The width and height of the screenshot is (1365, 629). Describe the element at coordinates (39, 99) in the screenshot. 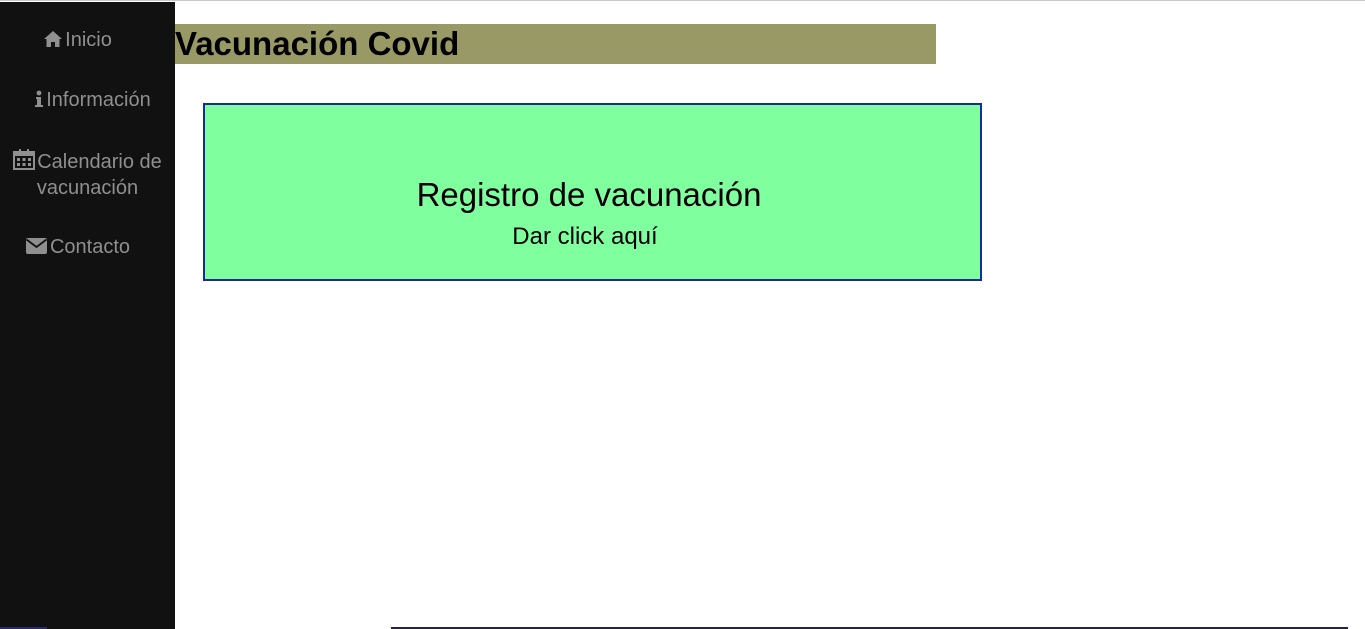

I see `info-icon` at that location.